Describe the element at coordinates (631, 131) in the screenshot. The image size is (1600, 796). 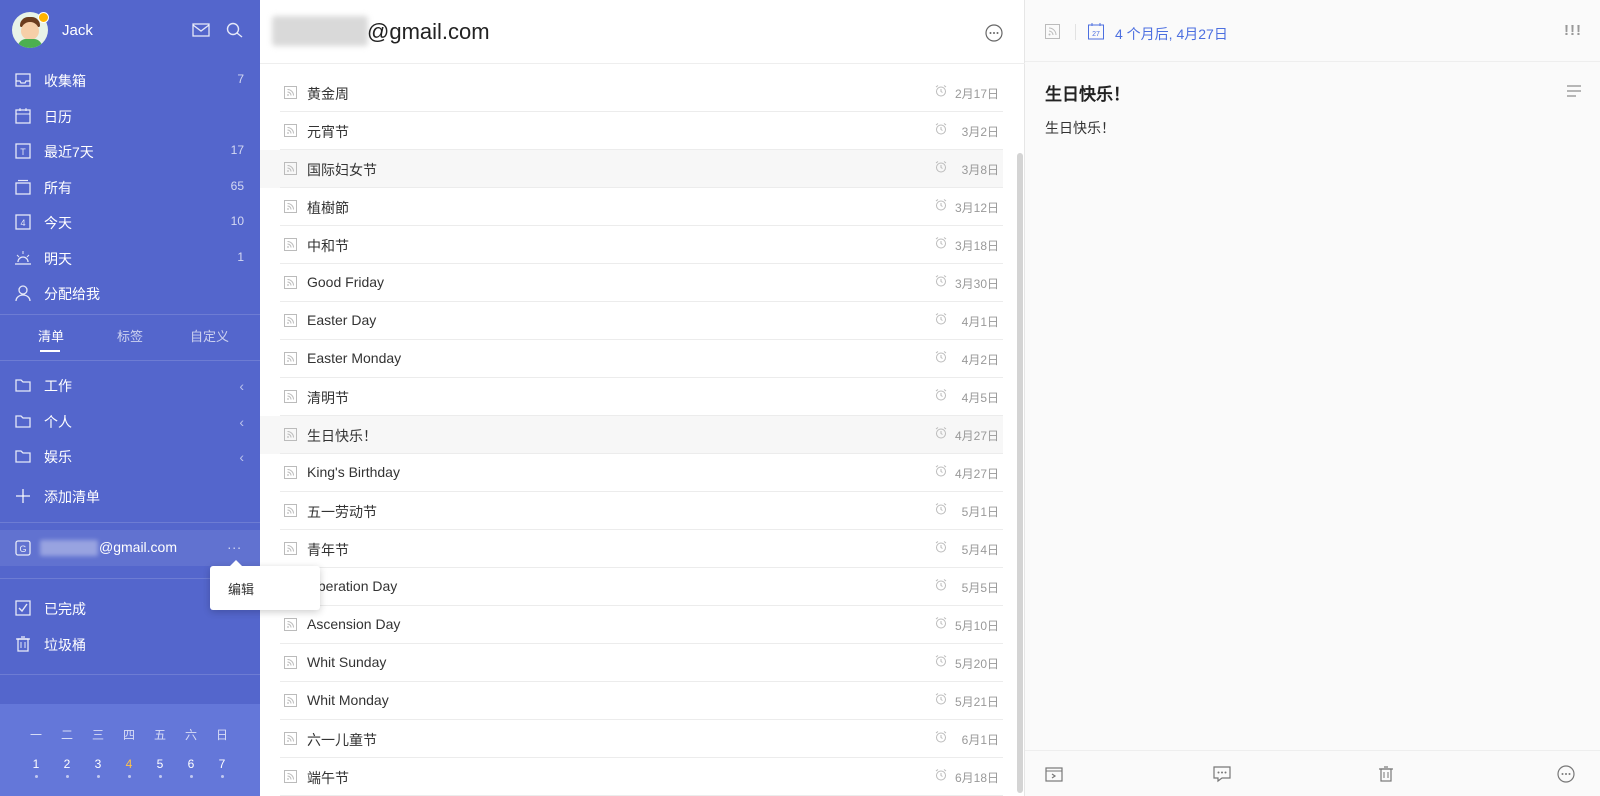
I see `task-row: 元宵节 3月2日` at that location.